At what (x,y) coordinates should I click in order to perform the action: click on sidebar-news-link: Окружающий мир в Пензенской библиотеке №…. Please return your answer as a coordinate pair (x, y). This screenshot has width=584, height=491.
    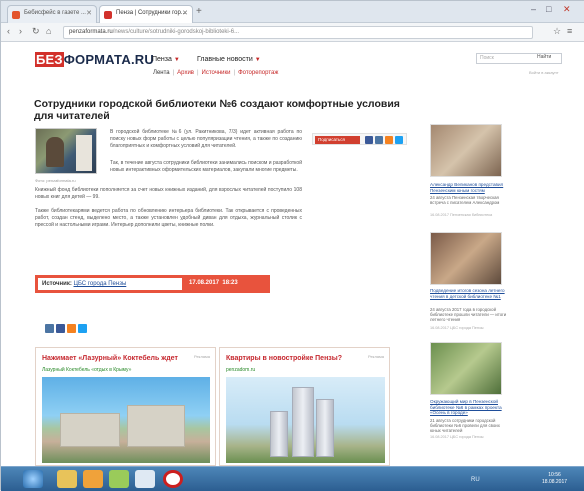
    Looking at the image, I should click on (469, 407).